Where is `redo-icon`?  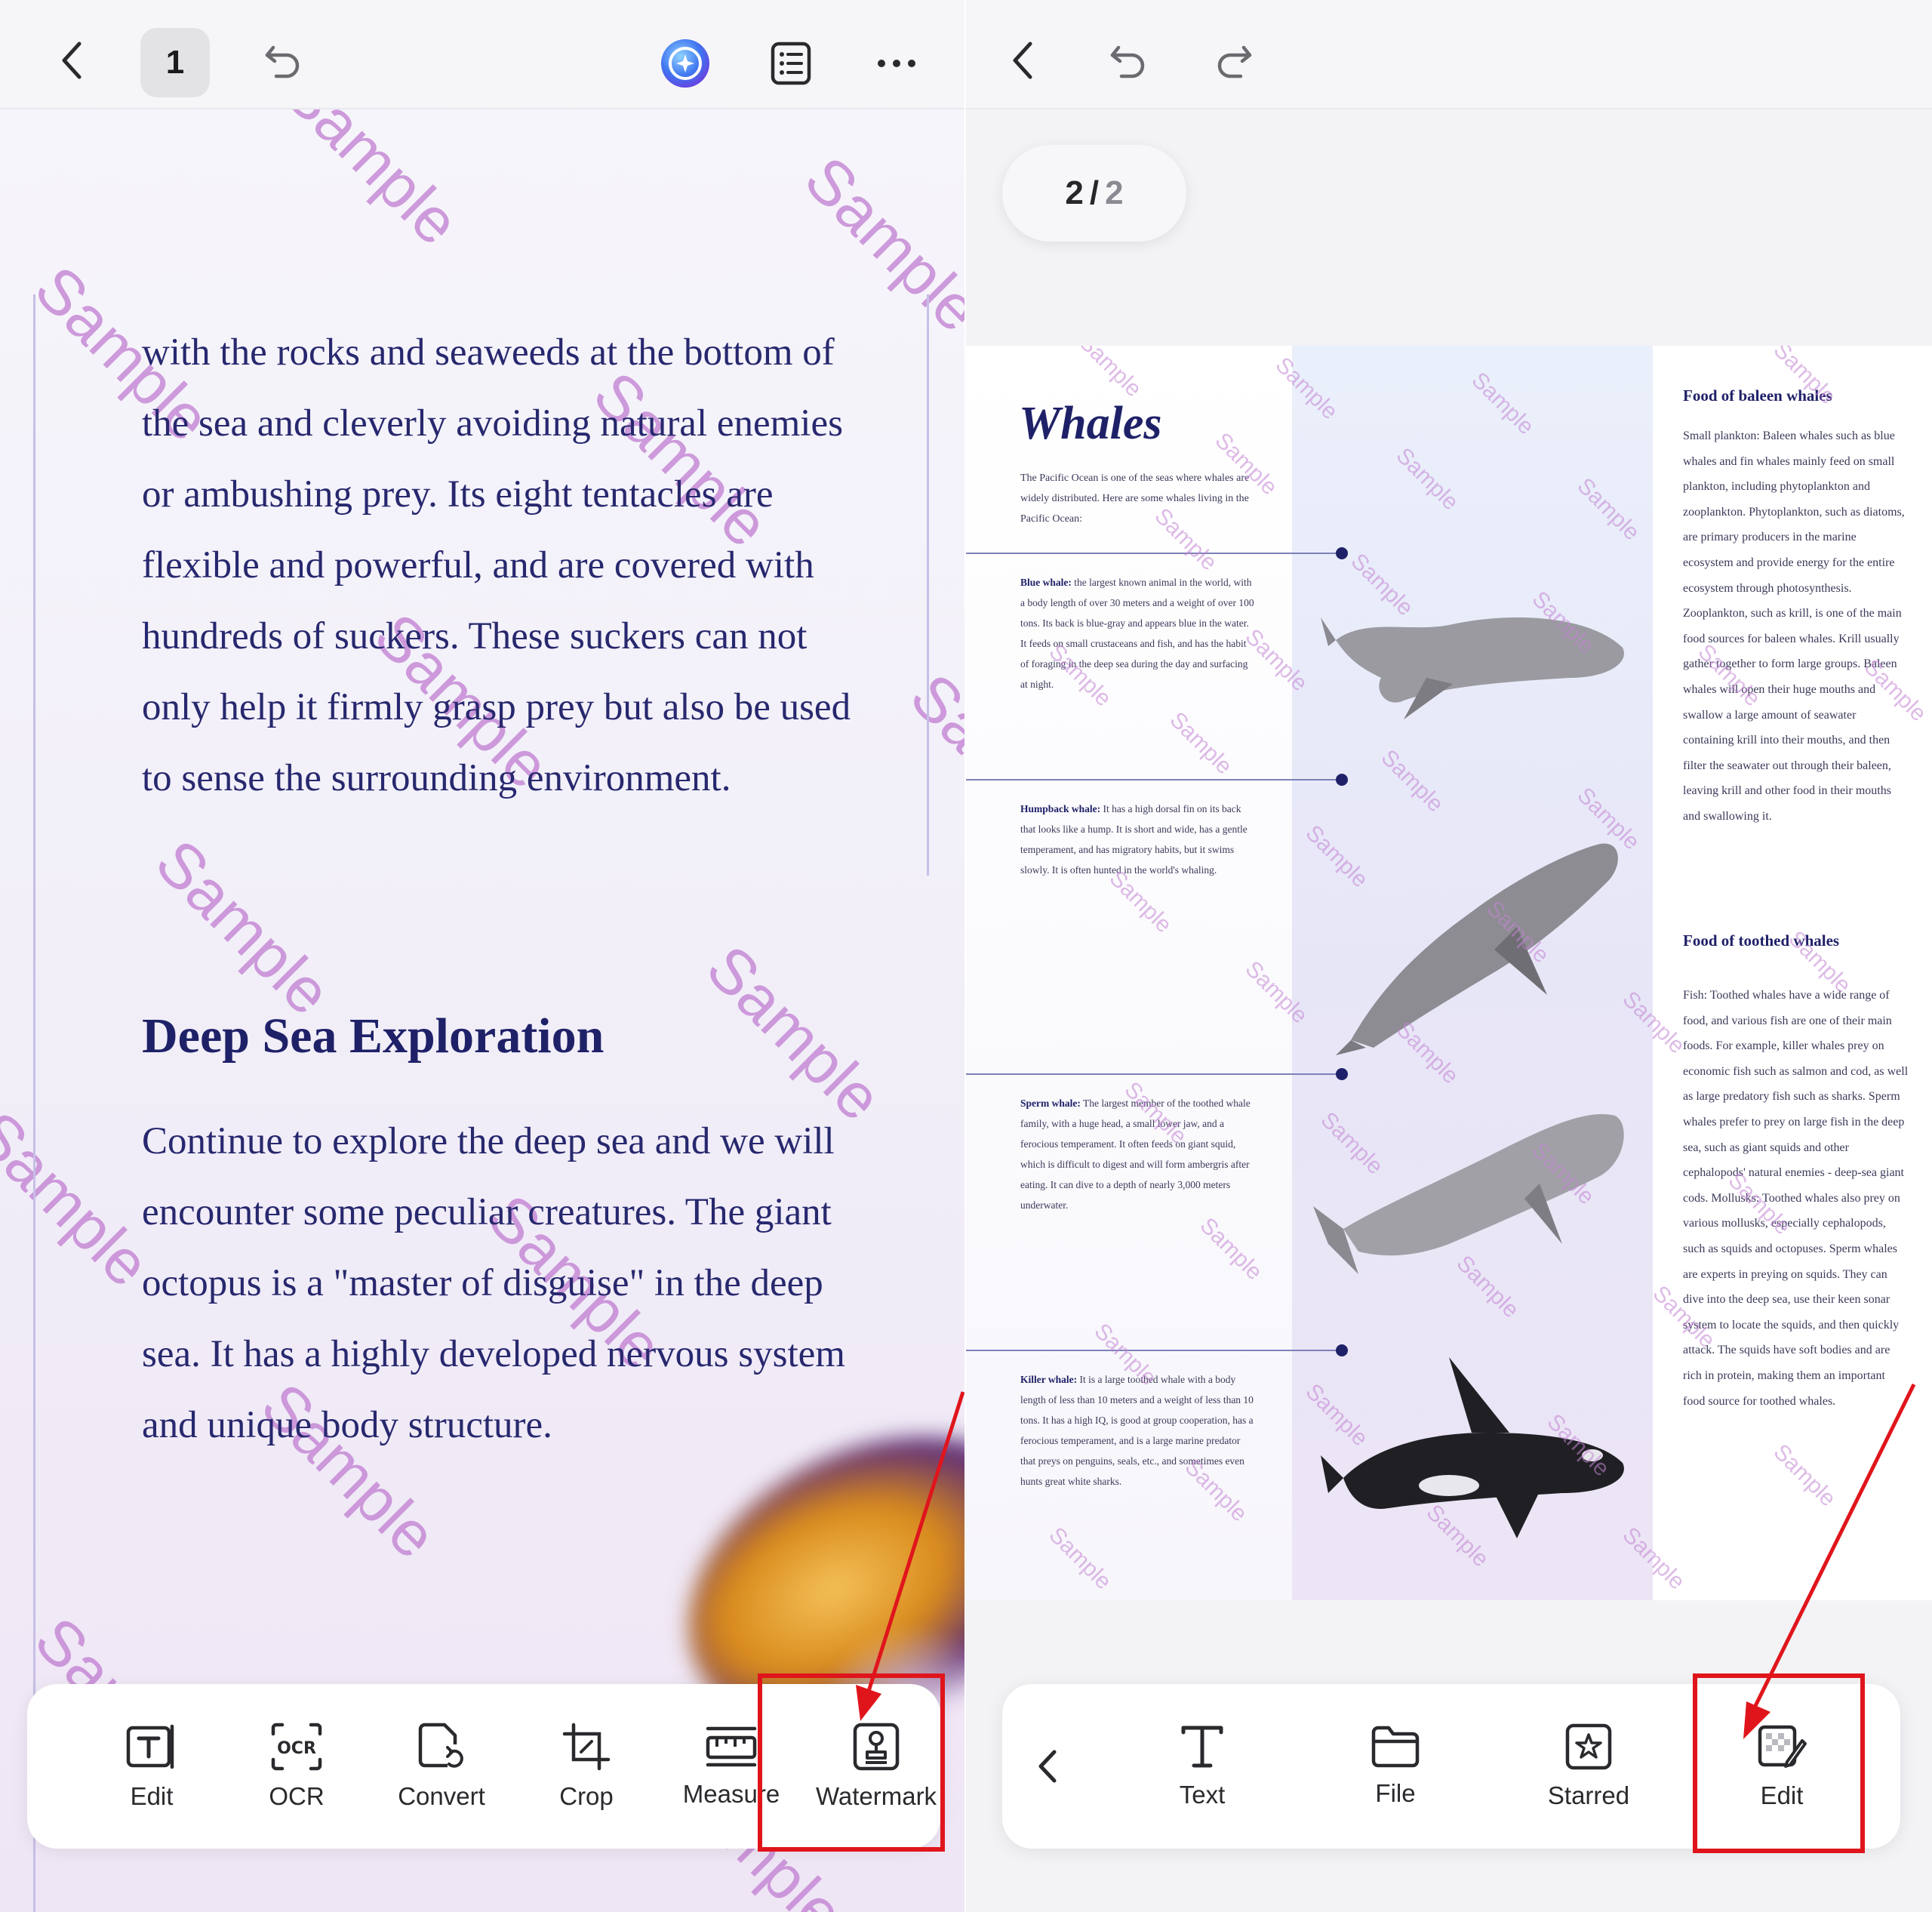 redo-icon is located at coordinates (1234, 62).